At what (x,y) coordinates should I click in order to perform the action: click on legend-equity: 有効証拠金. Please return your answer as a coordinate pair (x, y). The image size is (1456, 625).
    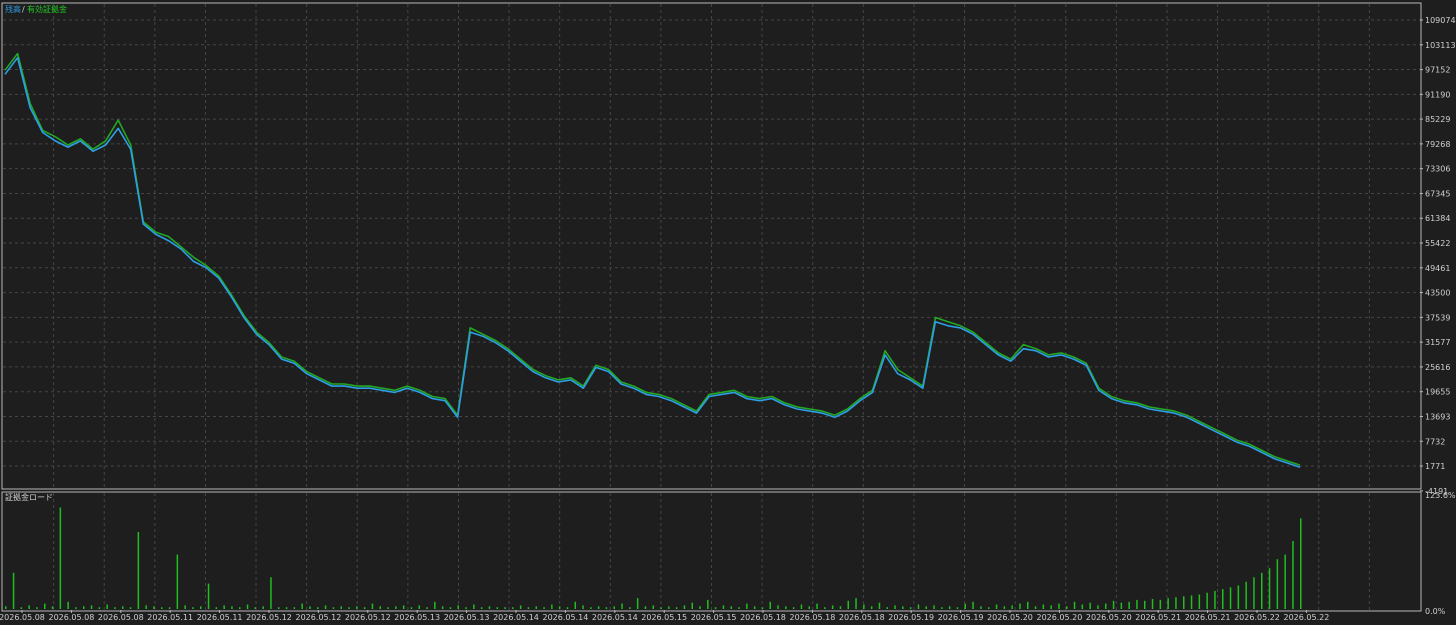
    Looking at the image, I should click on (47, 9).